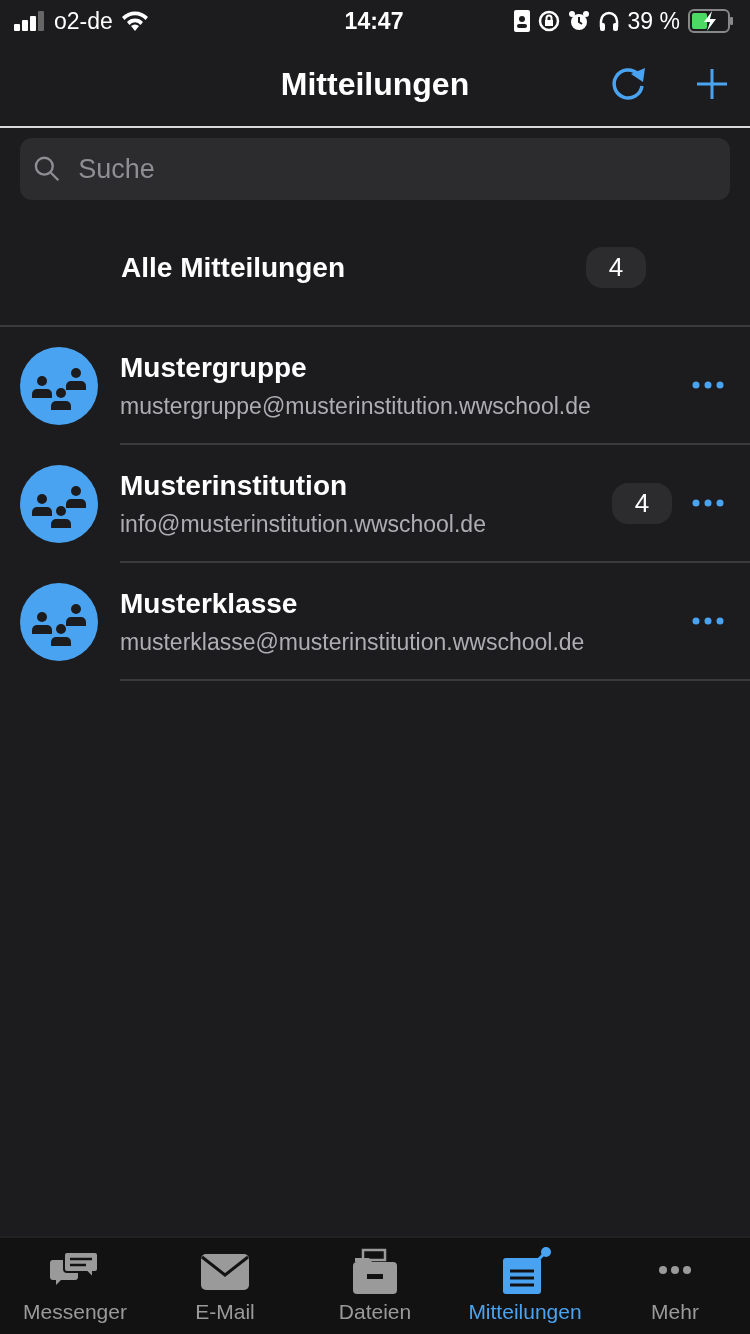 This screenshot has width=750, height=1334. What do you see at coordinates (521, 21) in the screenshot?
I see `id-card-icon` at bounding box center [521, 21].